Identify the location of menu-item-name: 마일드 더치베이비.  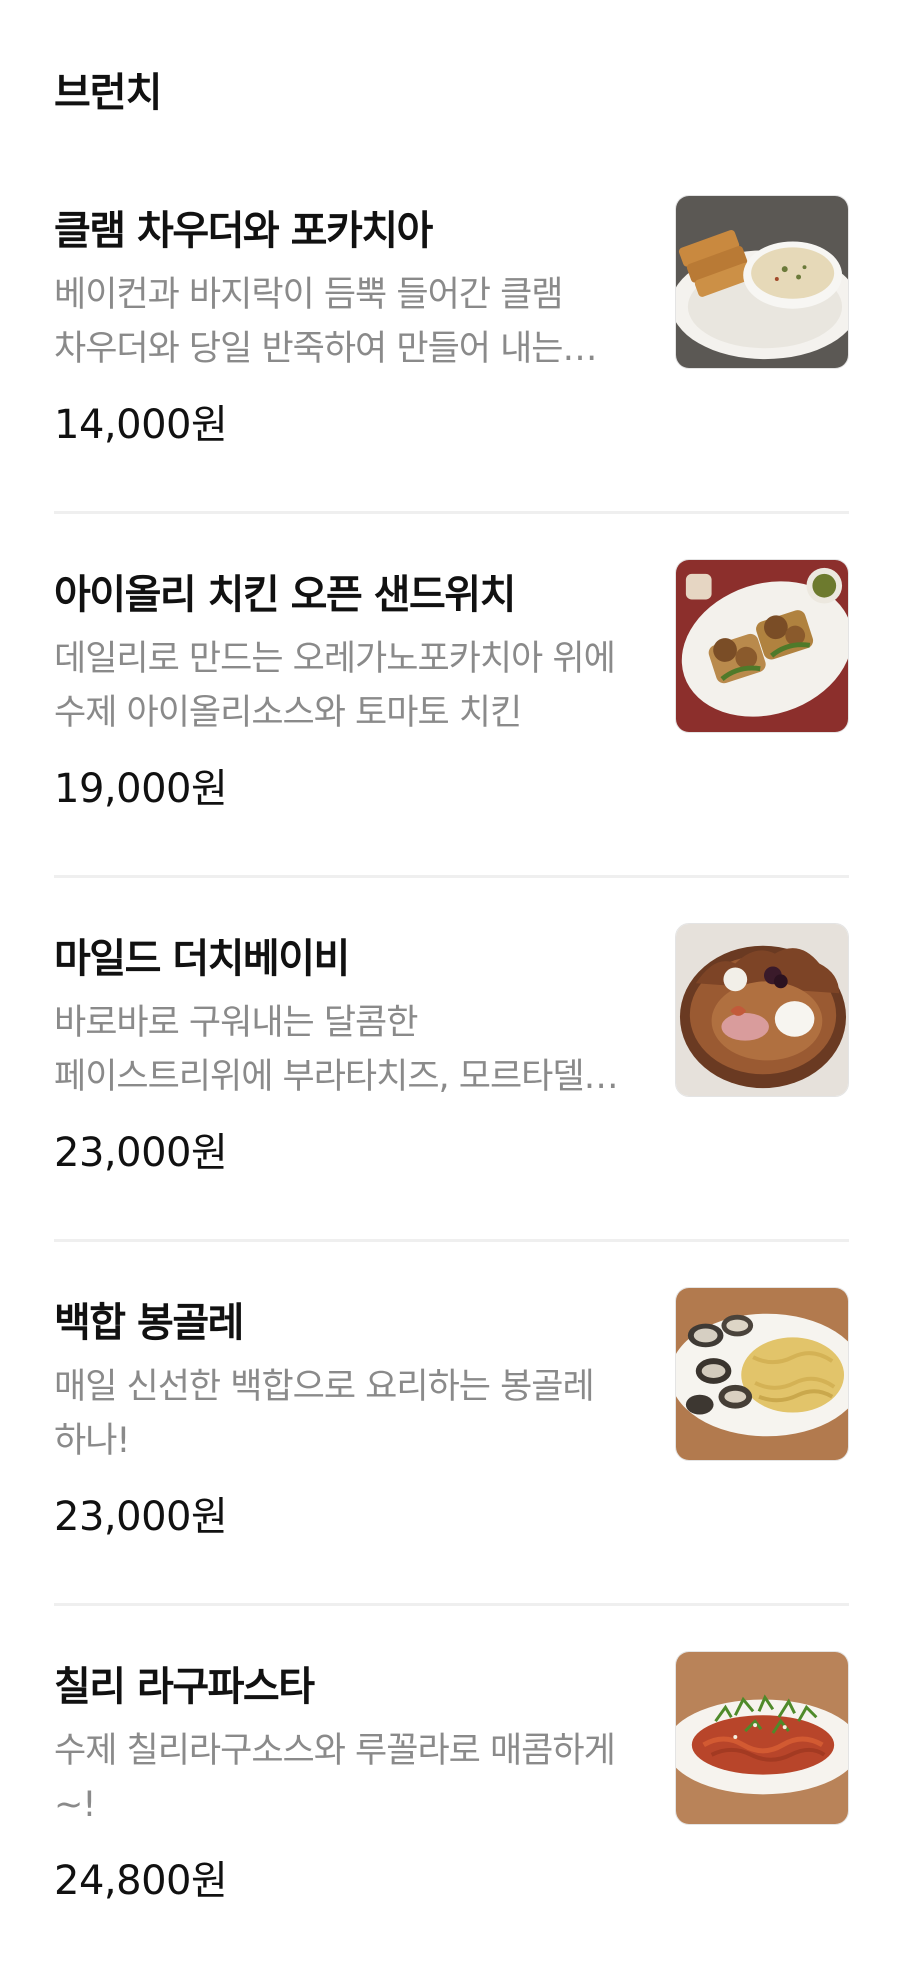
(202, 959).